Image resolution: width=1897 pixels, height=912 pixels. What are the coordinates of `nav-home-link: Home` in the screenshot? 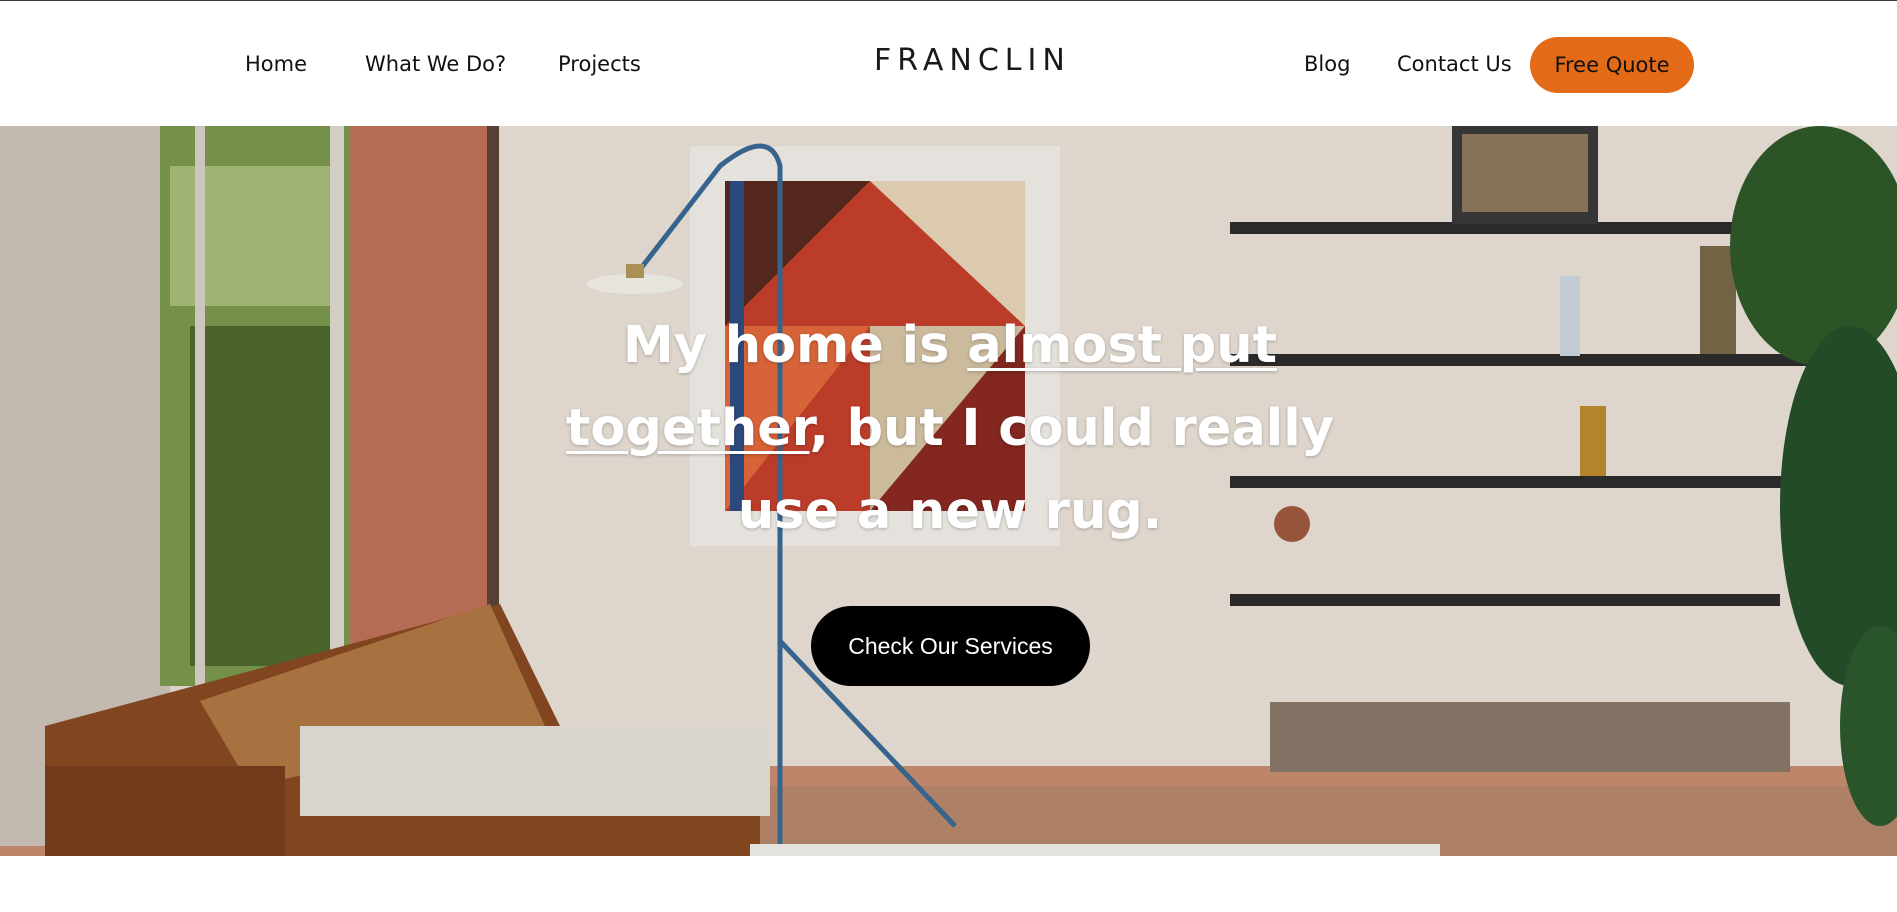 It's located at (276, 64).